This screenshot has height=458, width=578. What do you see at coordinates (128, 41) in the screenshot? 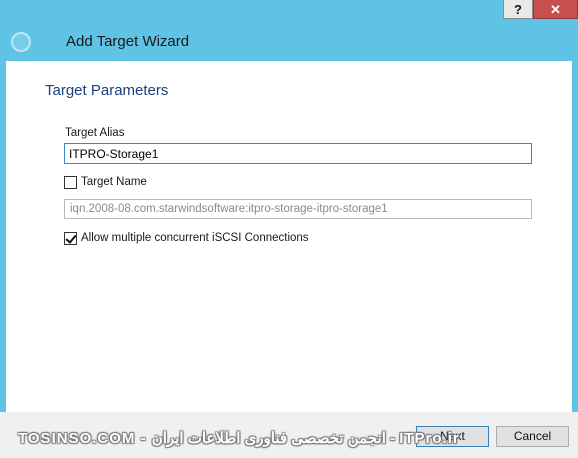
I see `window-title: Add Target Wizard` at bounding box center [128, 41].